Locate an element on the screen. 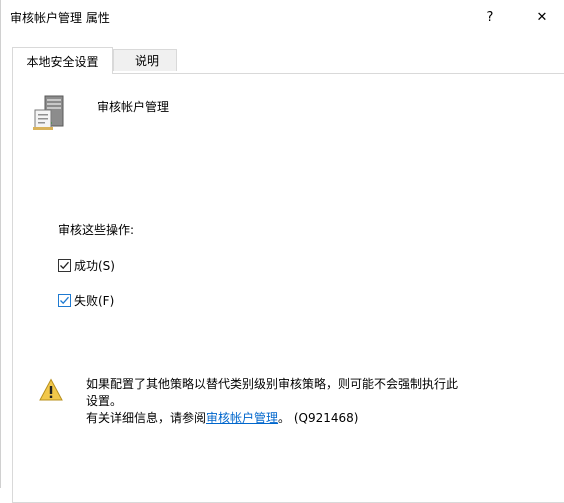 This screenshot has height=503, width=564. close-icon: ✕ is located at coordinates (542, 17).